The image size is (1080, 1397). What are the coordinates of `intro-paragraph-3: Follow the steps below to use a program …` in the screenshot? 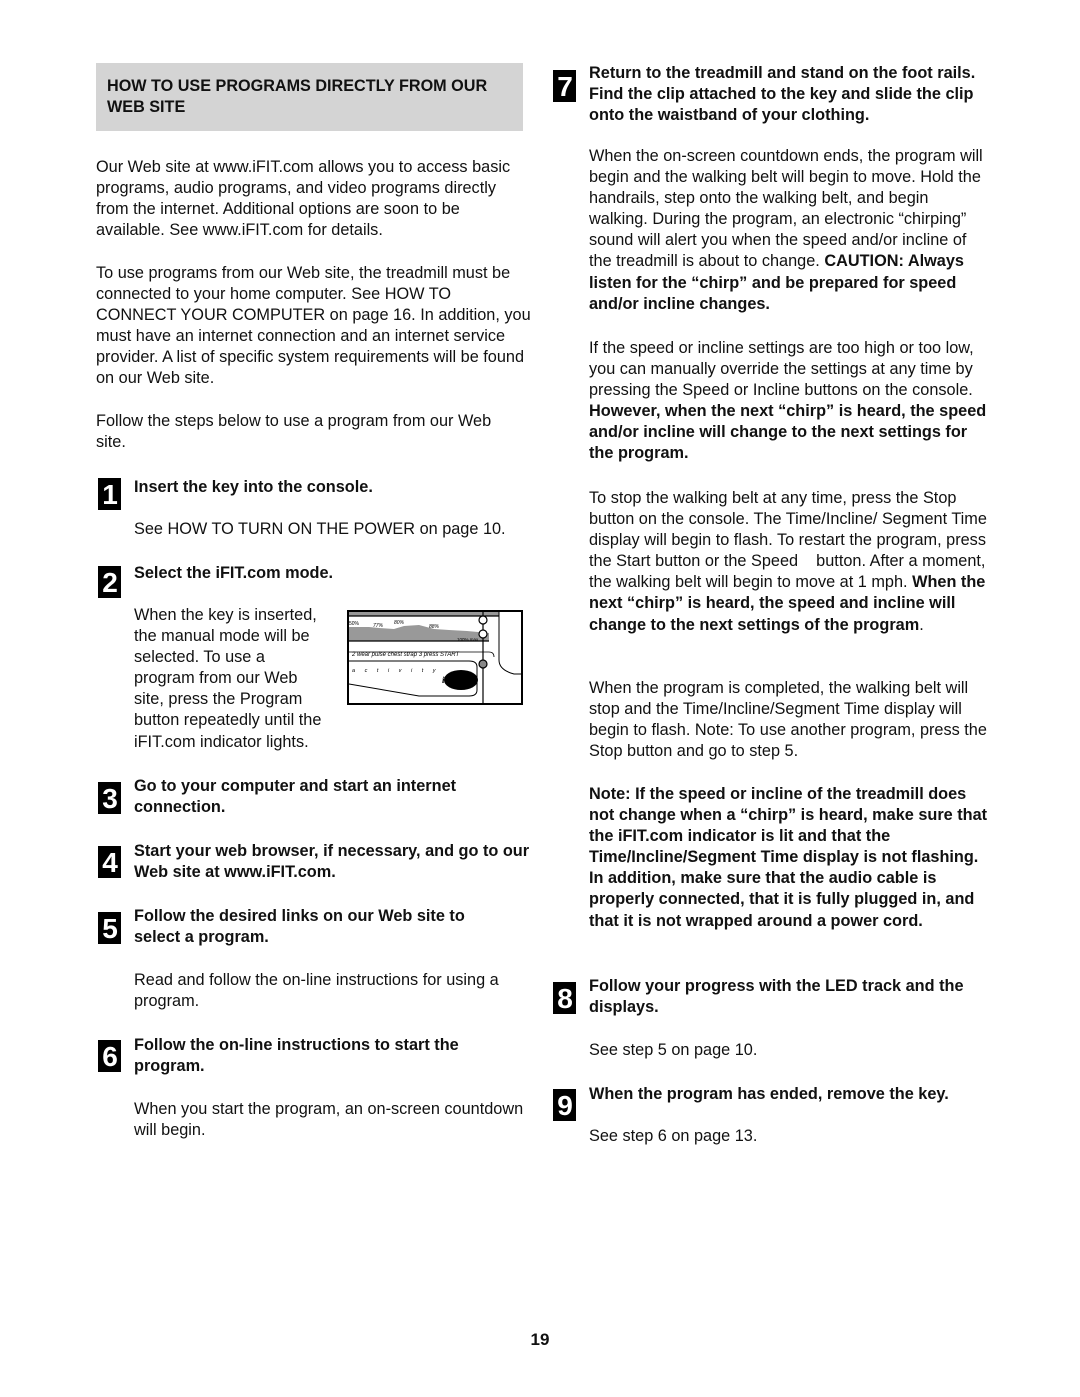 It's located at (294, 432).